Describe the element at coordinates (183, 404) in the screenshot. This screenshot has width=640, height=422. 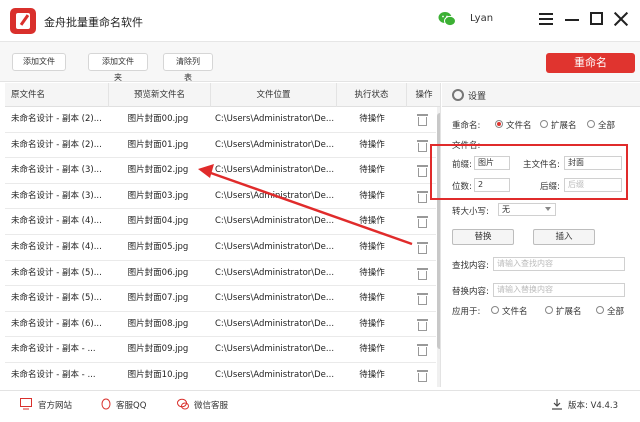
I see `wechat-support-icon` at that location.